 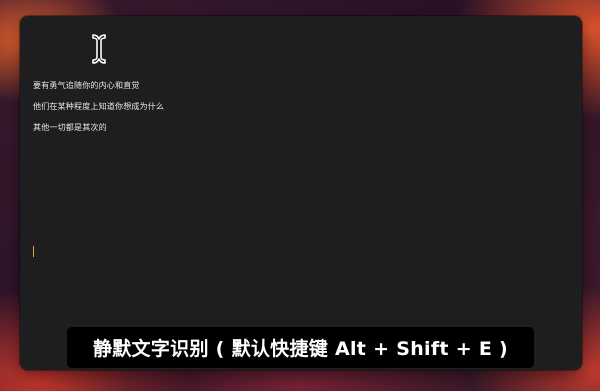 What do you see at coordinates (99, 106) in the screenshot?
I see `text-line: 他们在某种程度上知道你想成为什么` at bounding box center [99, 106].